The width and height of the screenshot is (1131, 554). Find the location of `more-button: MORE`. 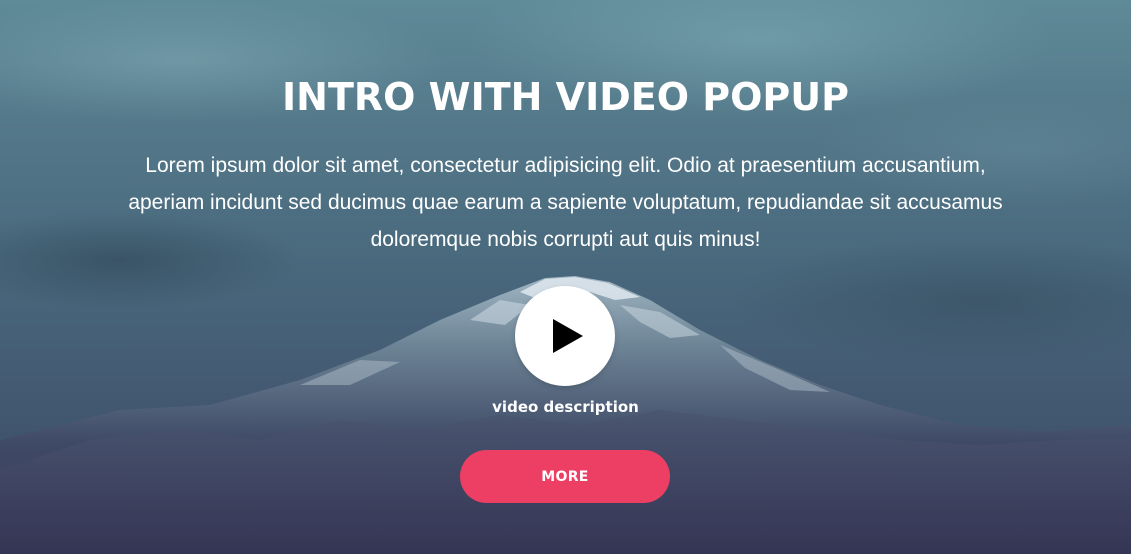

more-button: MORE is located at coordinates (565, 476).